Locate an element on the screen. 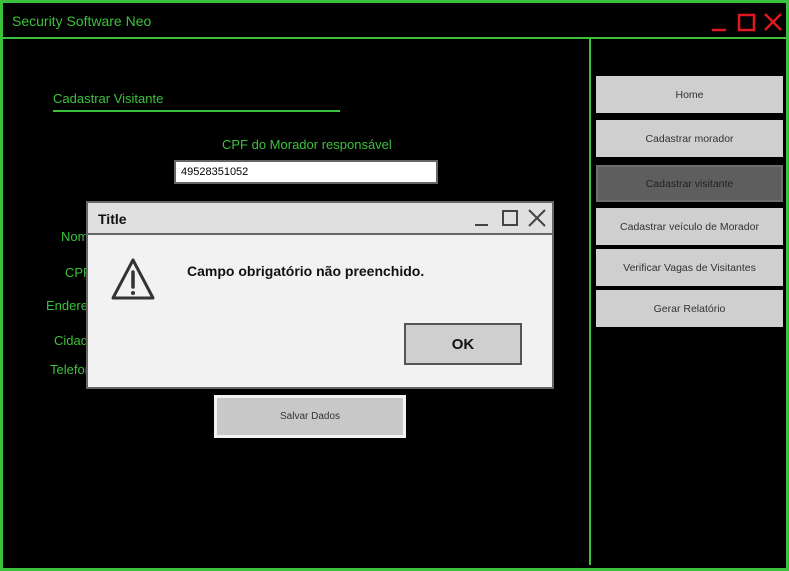 This screenshot has width=789, height=571. cpf-morador-input is located at coordinates (306, 172).